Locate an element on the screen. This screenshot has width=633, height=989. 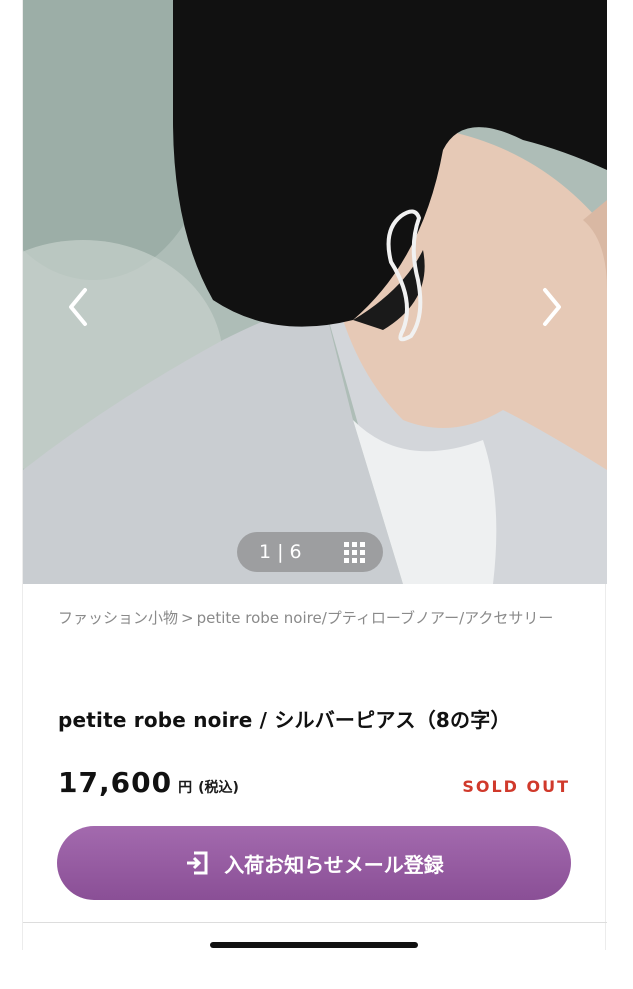
product-price: 17,600 is located at coordinates (115, 782).